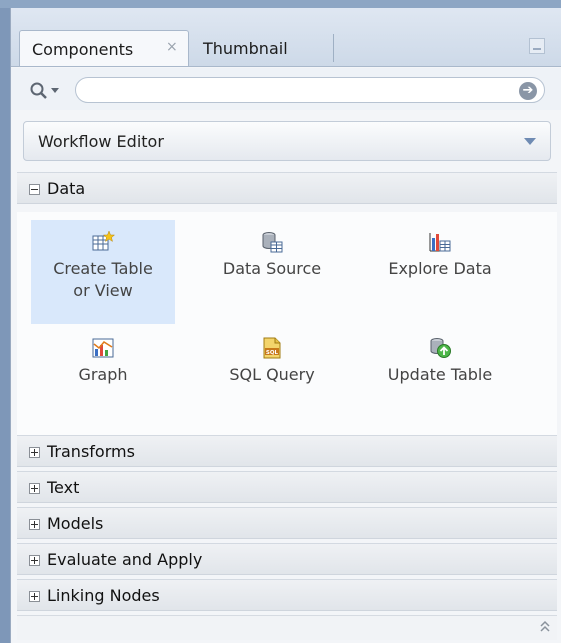 This screenshot has height=643, width=561. I want to click on explore-data-label: Explore Data, so click(440, 268).